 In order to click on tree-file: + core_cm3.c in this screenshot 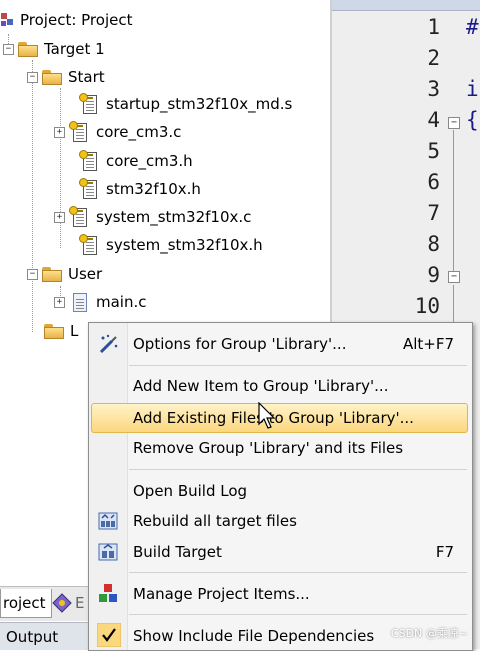, I will do `click(117, 132)`.